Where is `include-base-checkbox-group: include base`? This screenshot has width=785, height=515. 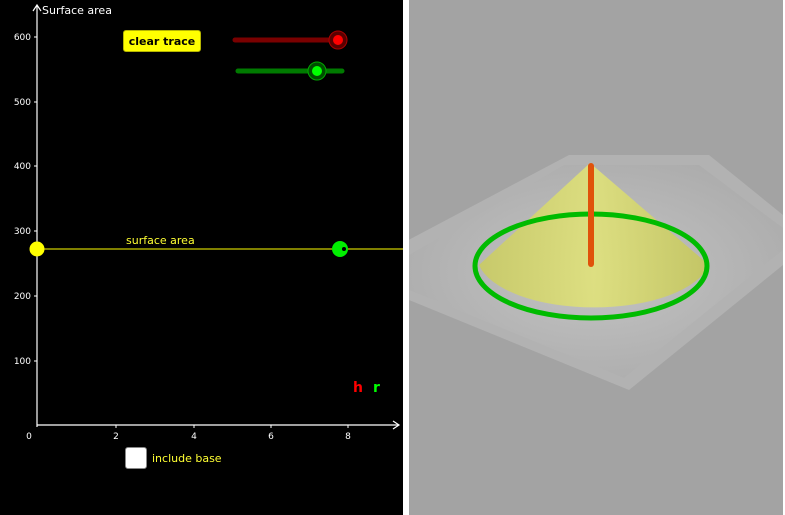
include-base-checkbox-group: include base is located at coordinates (173, 458).